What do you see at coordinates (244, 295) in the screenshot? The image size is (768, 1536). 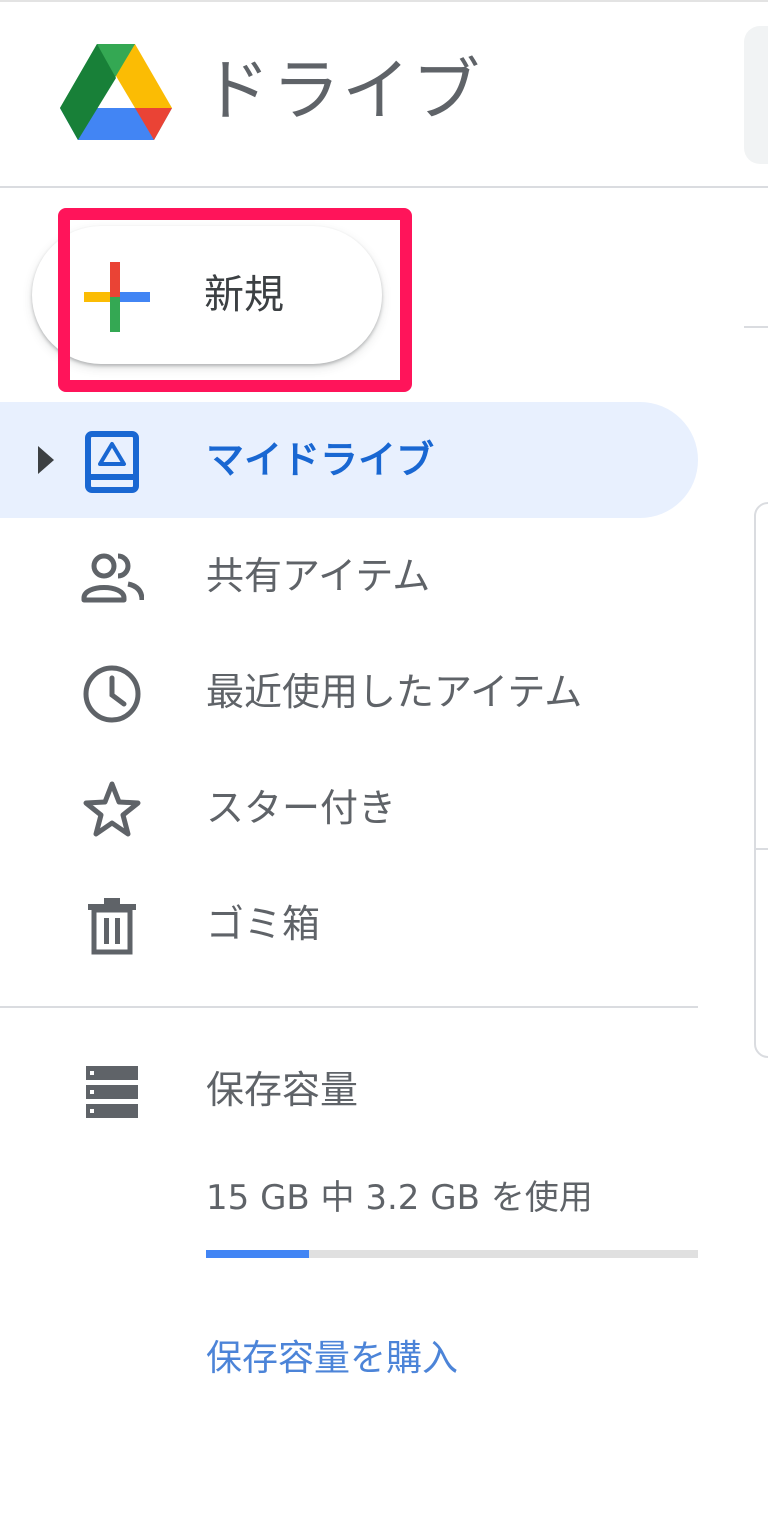 I see `new-button-label: 新規` at bounding box center [244, 295].